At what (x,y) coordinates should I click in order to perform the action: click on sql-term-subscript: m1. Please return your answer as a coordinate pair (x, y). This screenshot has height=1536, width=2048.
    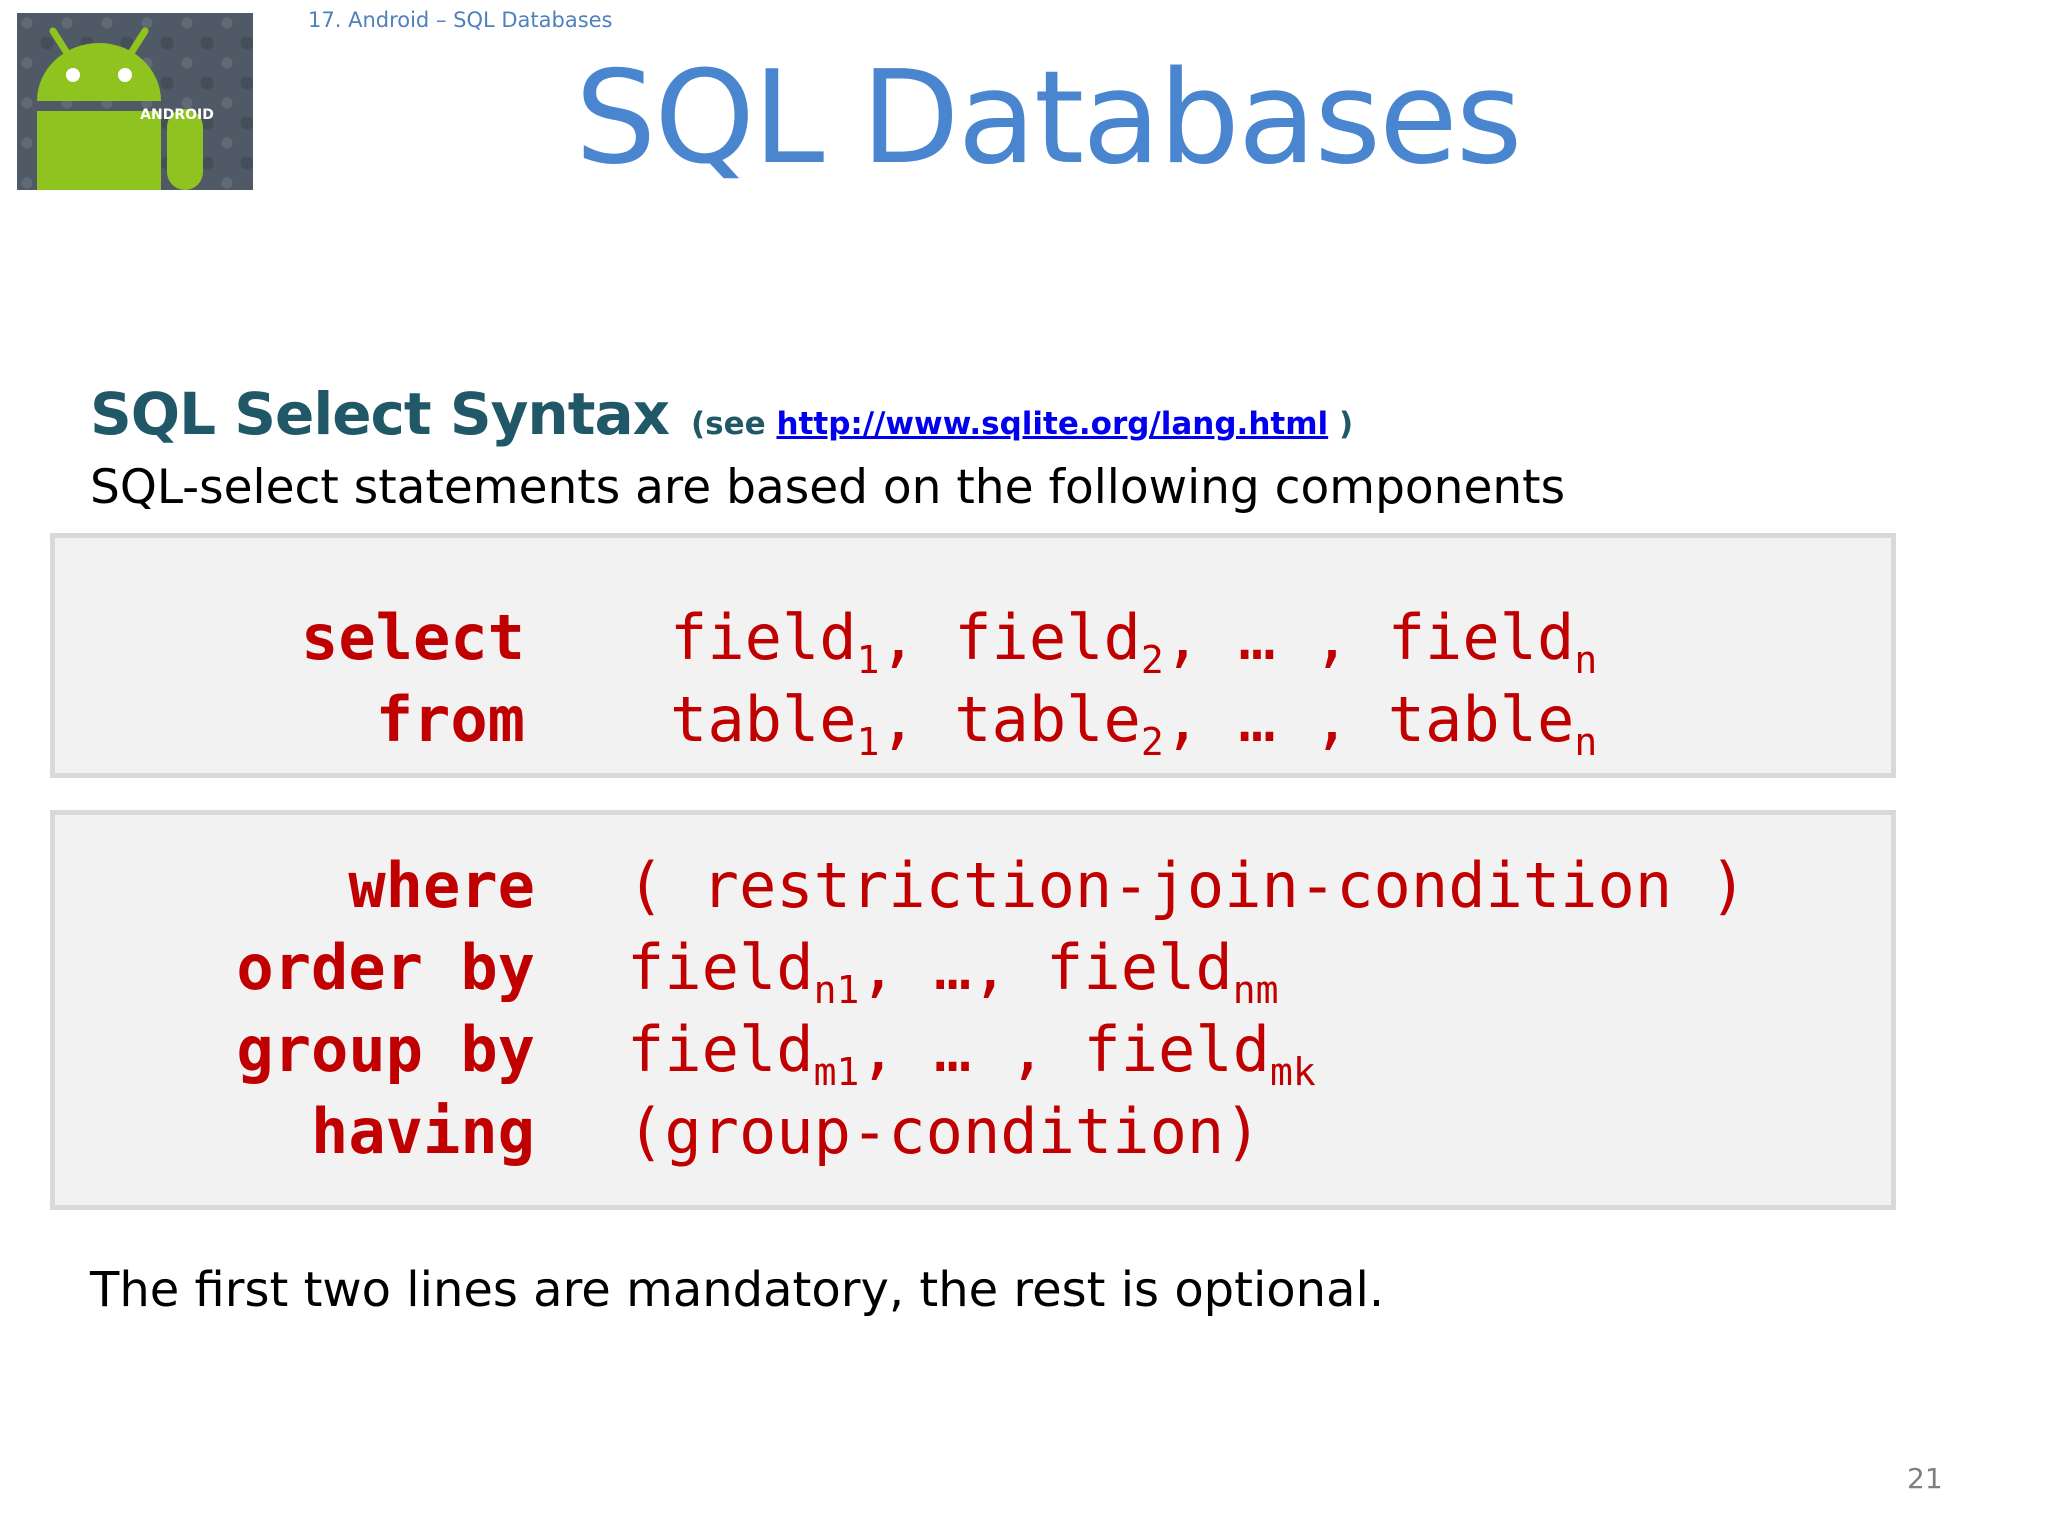
    Looking at the image, I should click on (836, 1072).